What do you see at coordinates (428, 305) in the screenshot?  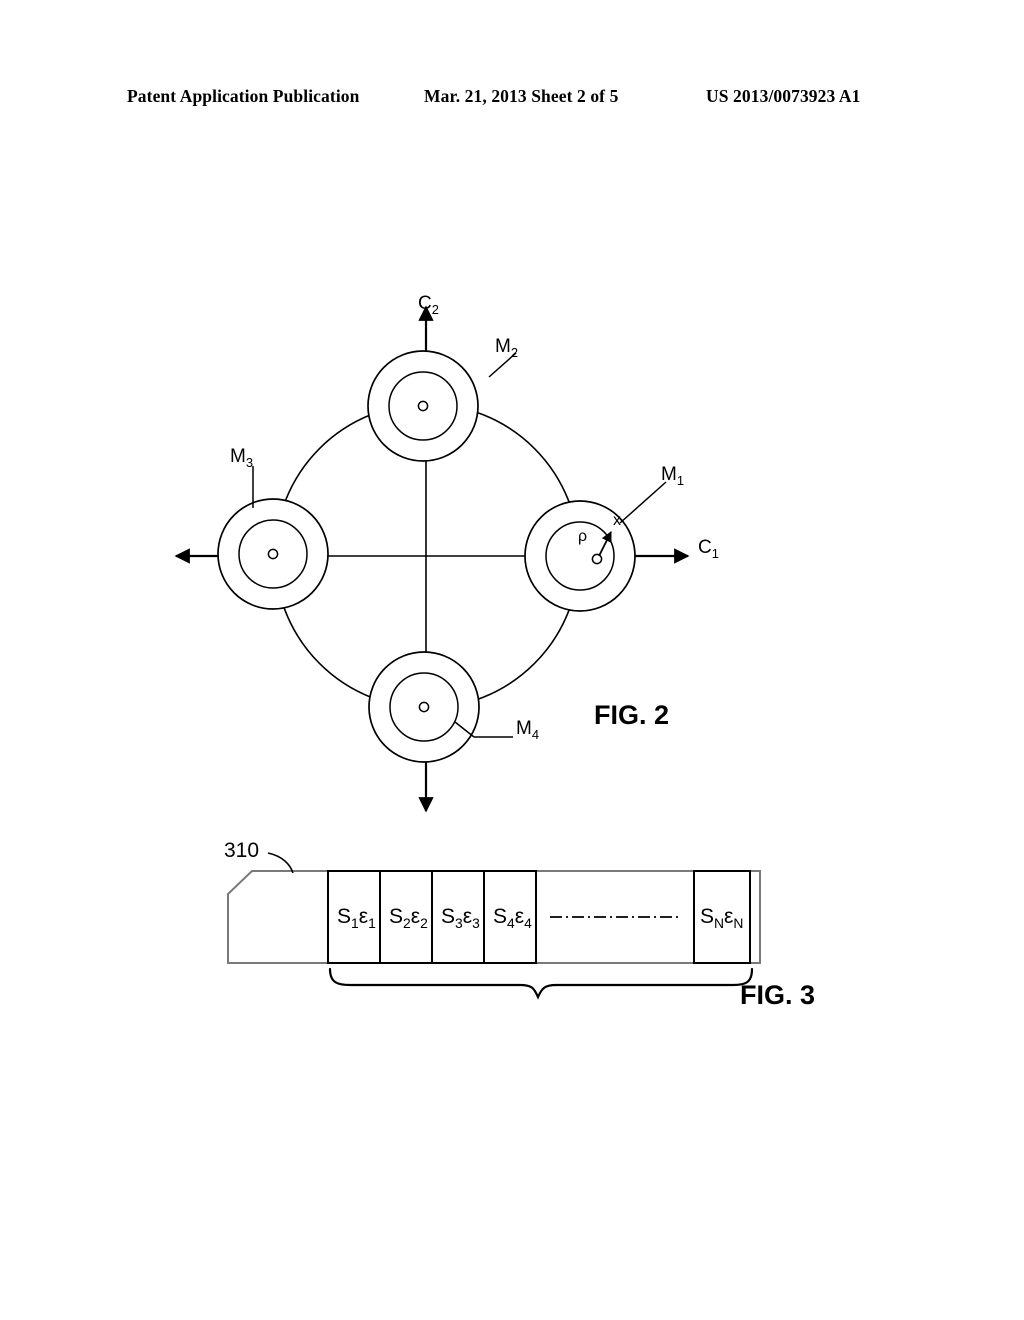 I see `axis-label-c2: C2` at bounding box center [428, 305].